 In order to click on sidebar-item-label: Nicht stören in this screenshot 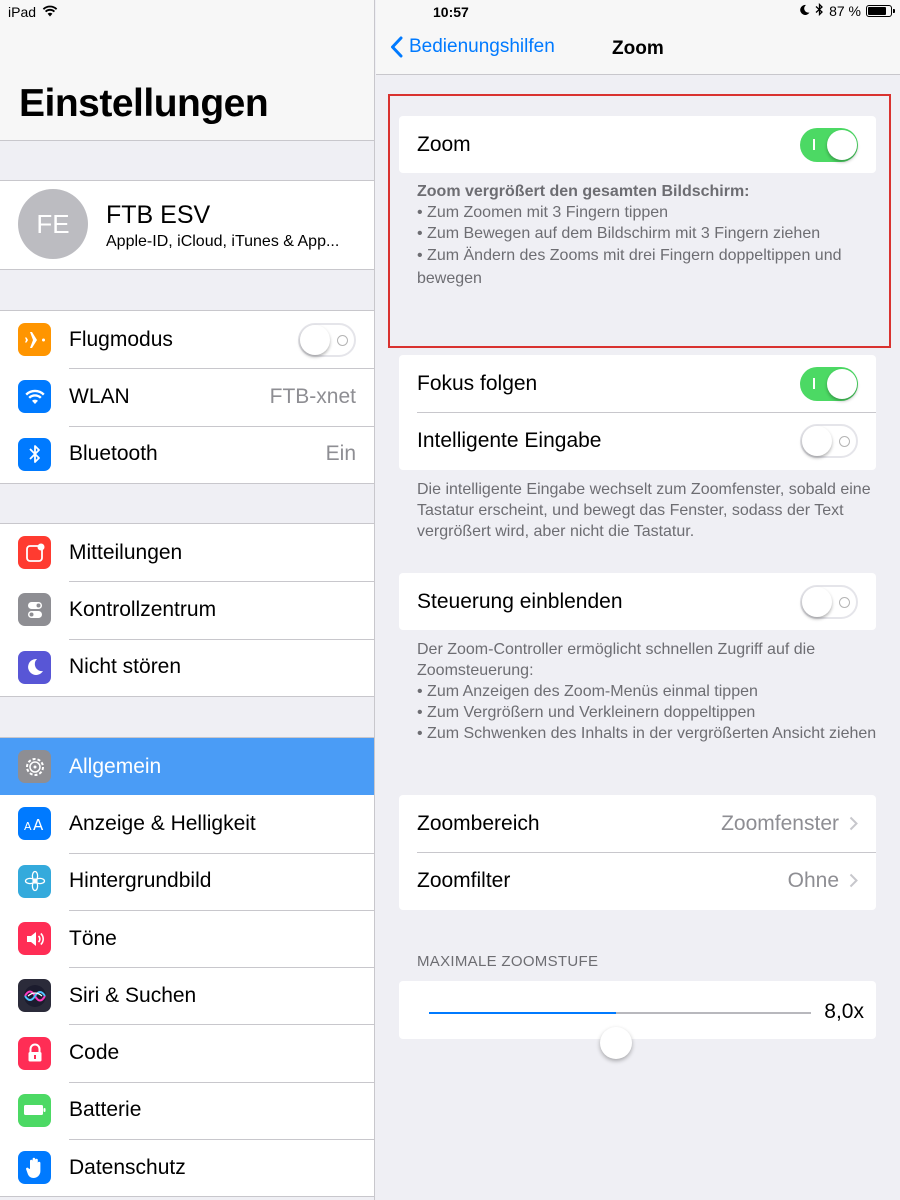, I will do `click(125, 667)`.